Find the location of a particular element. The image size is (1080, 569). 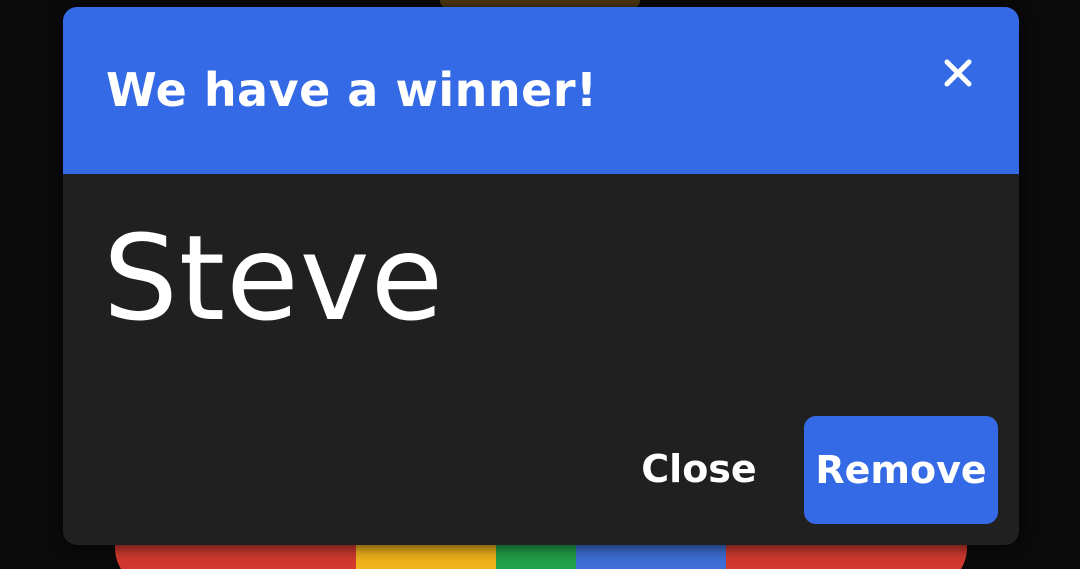

close-icon is located at coordinates (958, 73).